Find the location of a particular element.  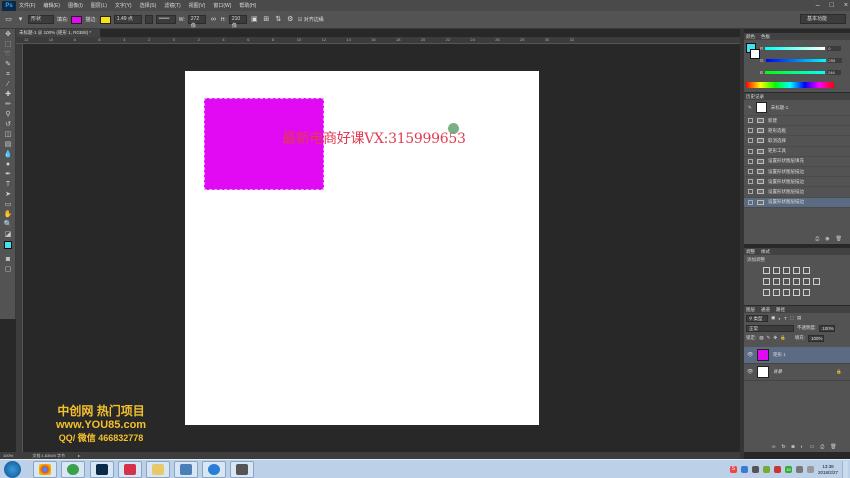

lock-all-icon: 🔒 is located at coordinates (783, 338).